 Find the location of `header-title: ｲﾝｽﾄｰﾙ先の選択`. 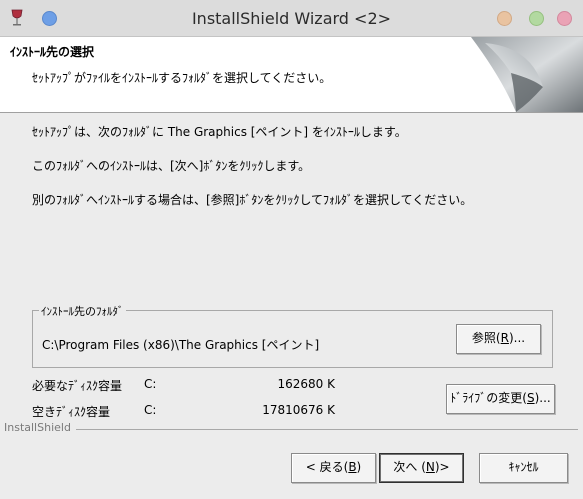

header-title: ｲﾝｽﾄｰﾙ先の選択 is located at coordinates (52, 52).